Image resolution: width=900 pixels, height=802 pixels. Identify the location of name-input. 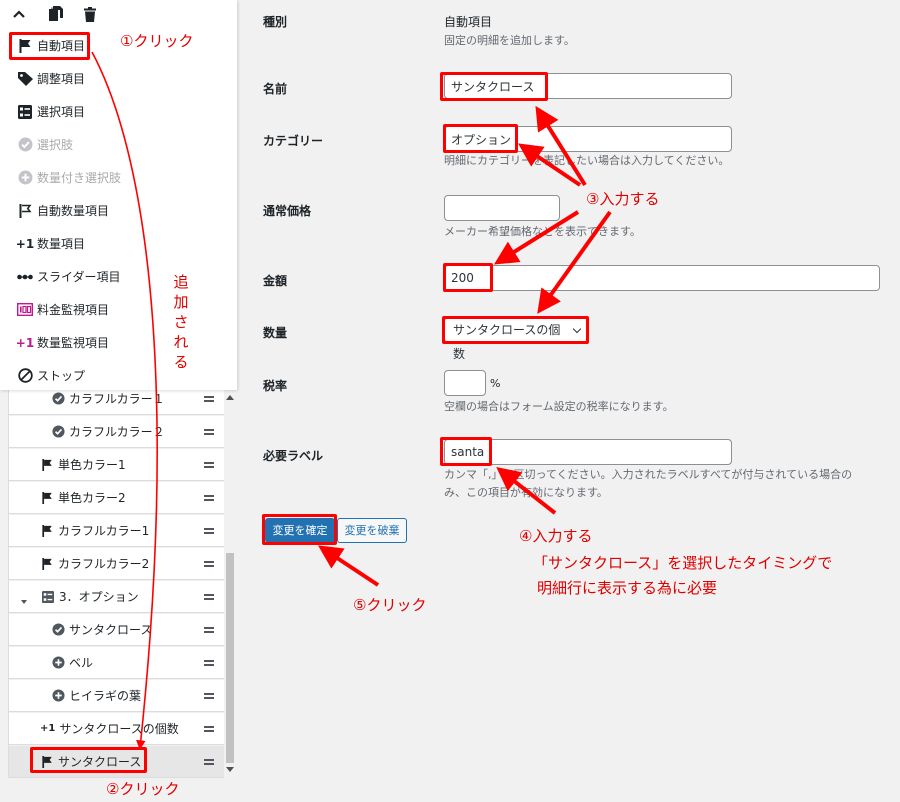
(588, 86).